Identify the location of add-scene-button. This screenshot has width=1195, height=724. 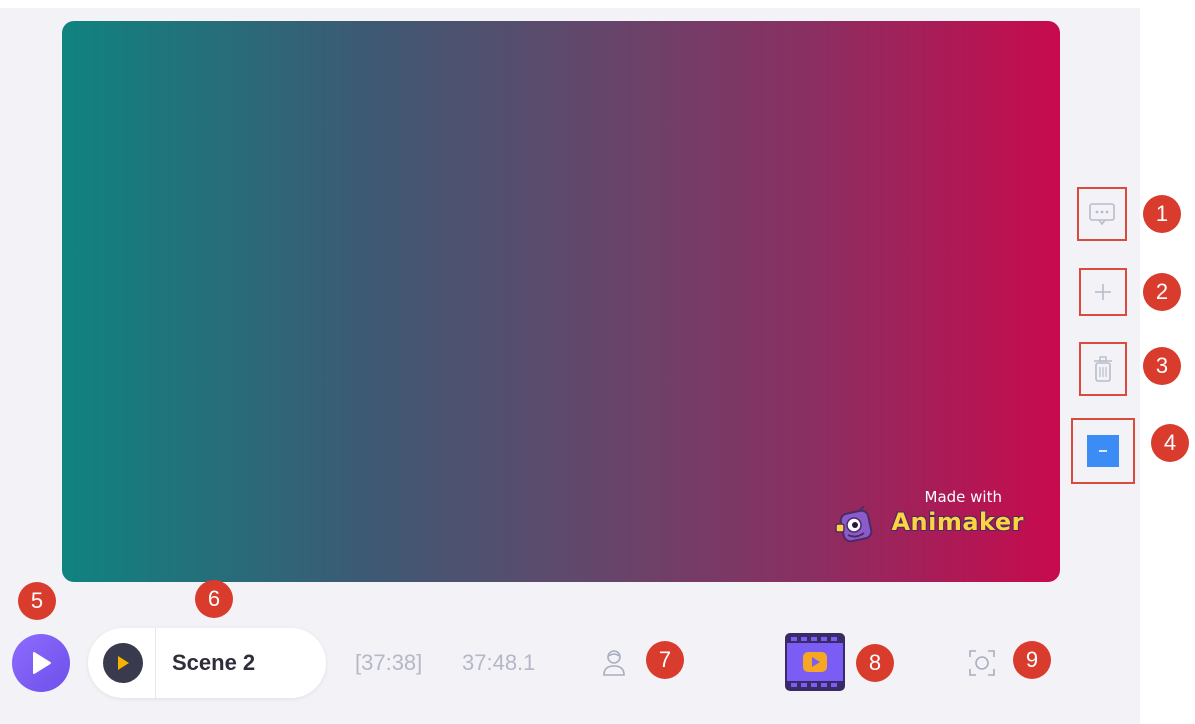
(1103, 292).